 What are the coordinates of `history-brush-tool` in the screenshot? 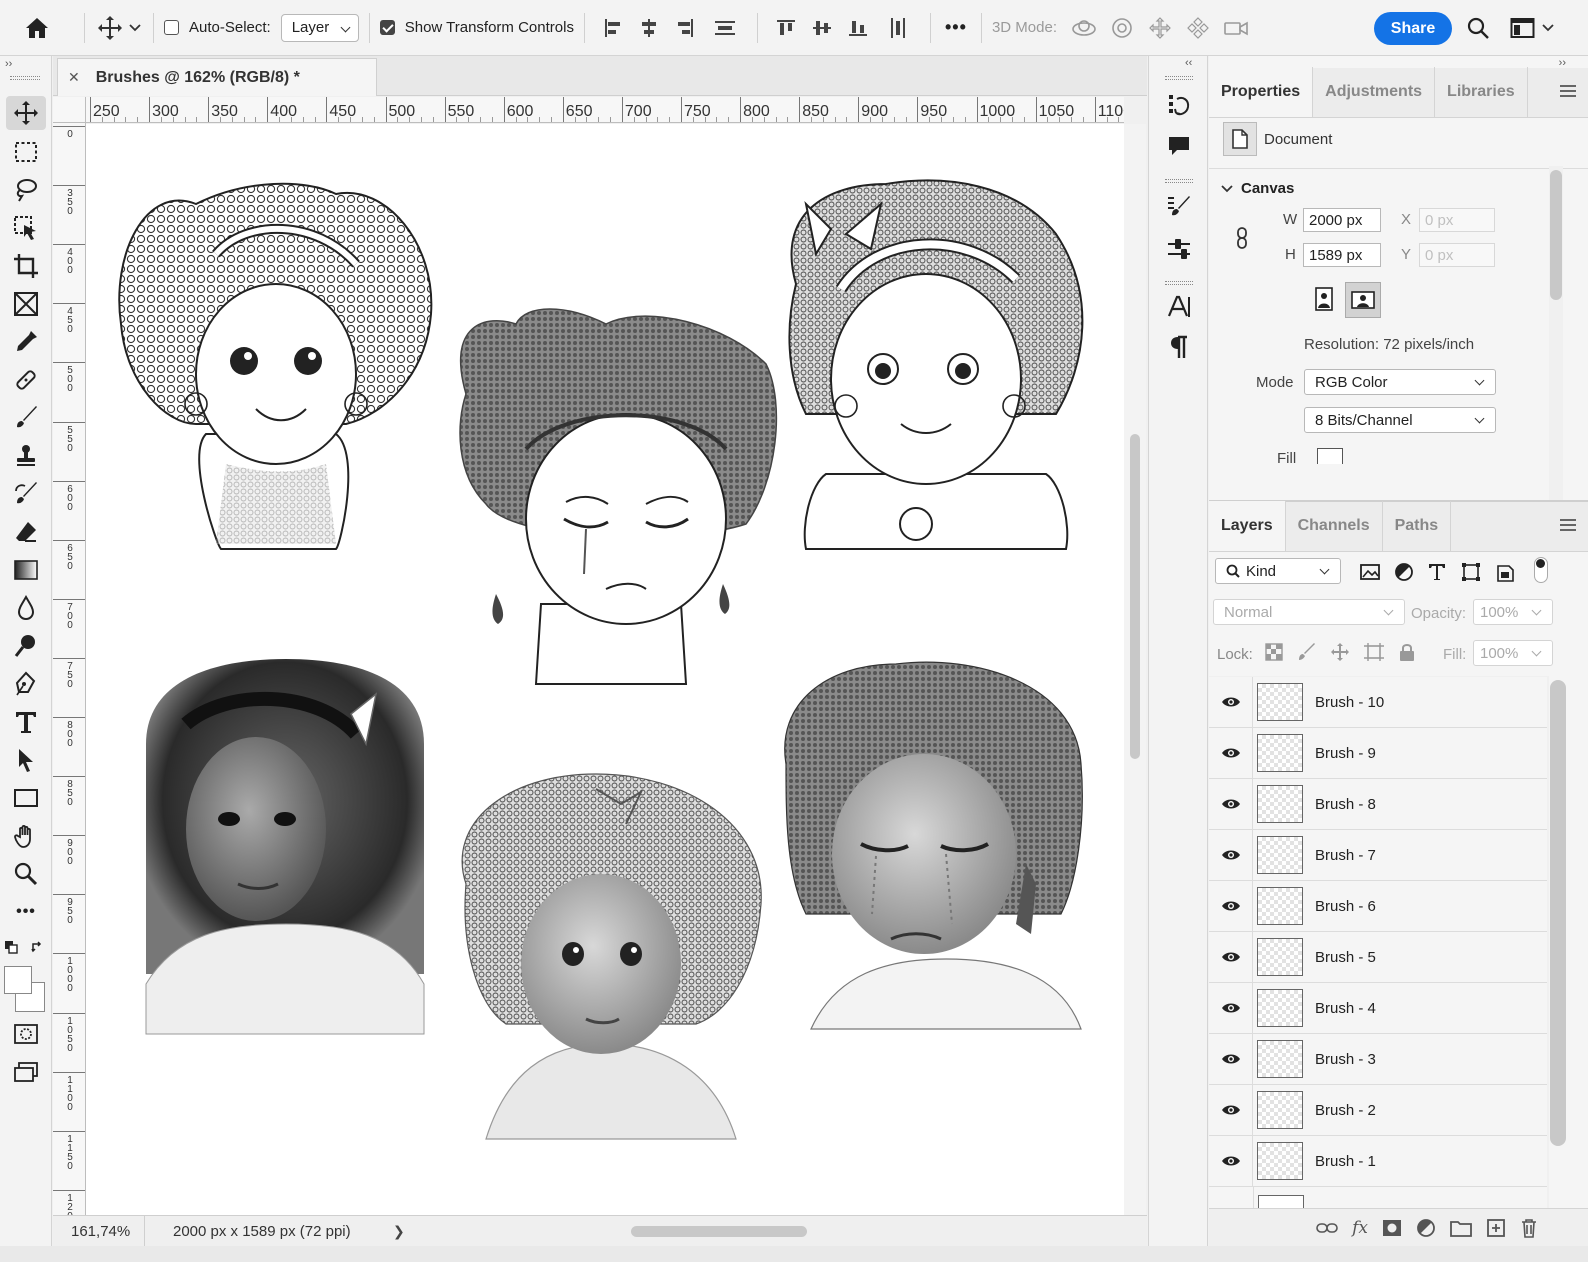 It's located at (26, 494).